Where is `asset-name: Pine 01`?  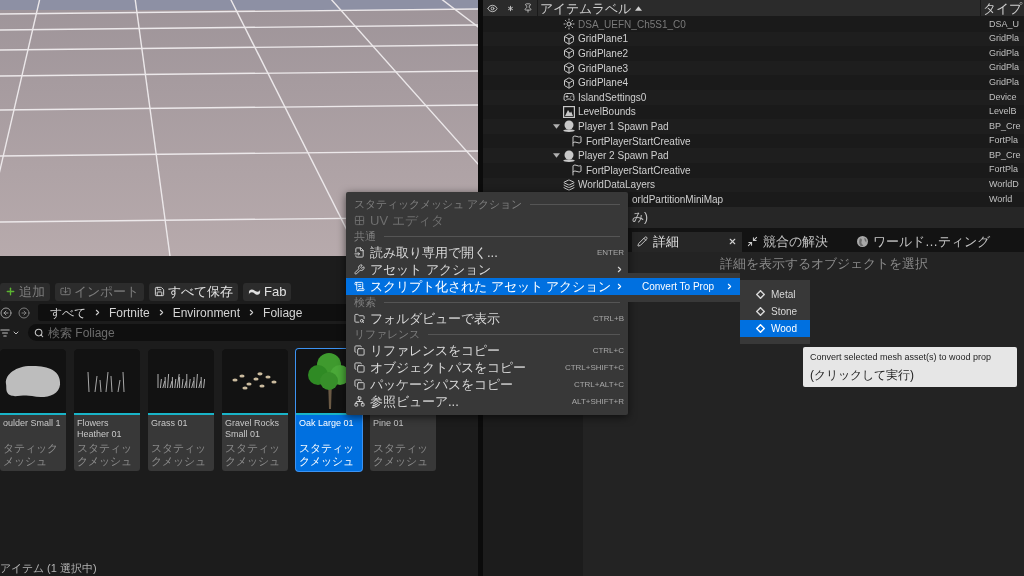
asset-name: Pine 01 is located at coordinates (388, 423).